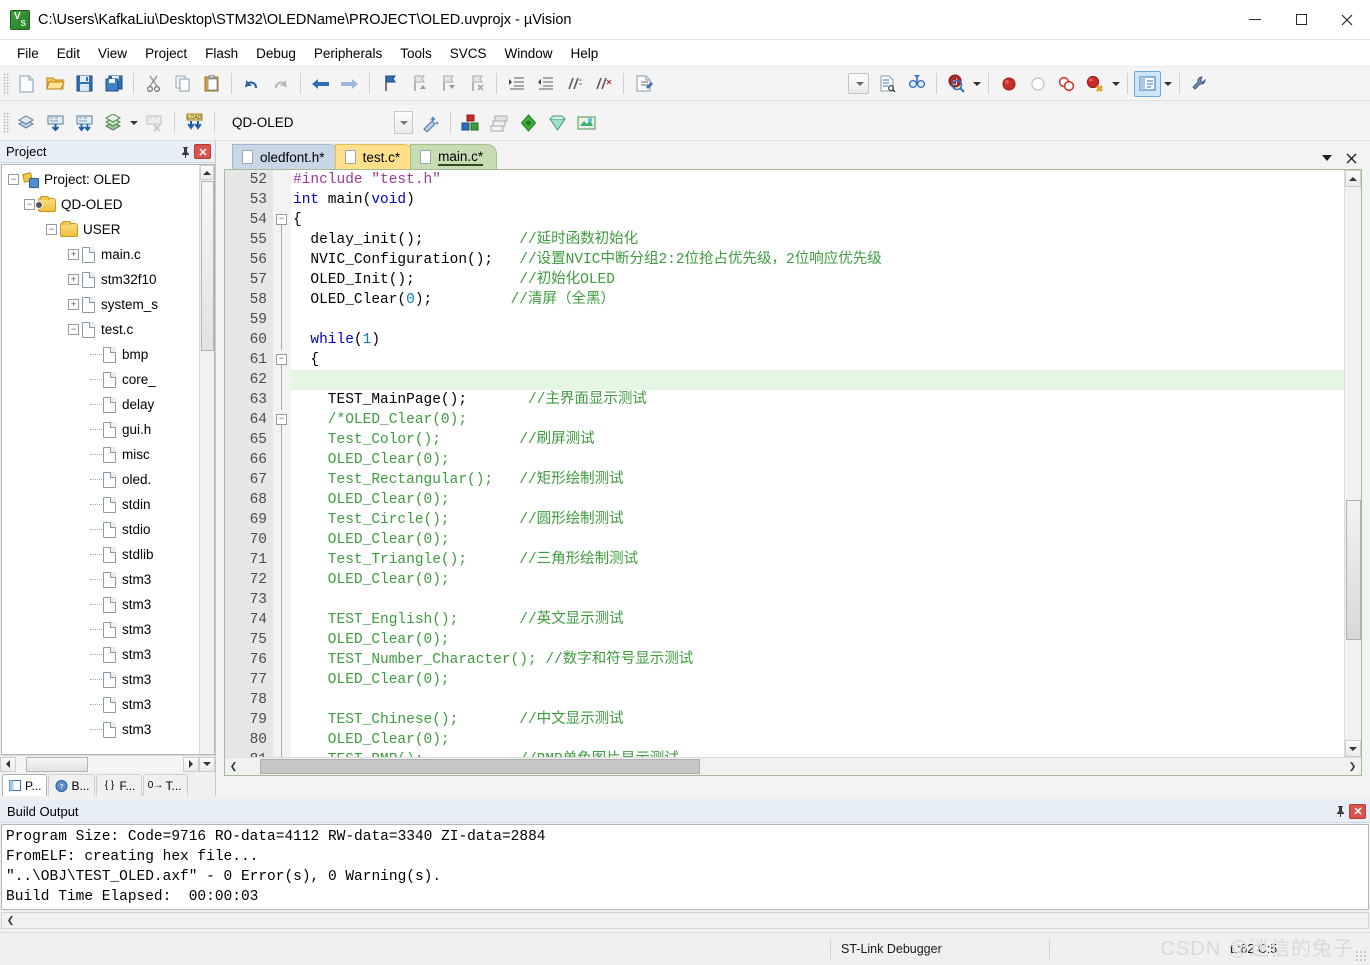 Image resolution: width=1370 pixels, height=965 pixels. I want to click on maximize-button, so click(1301, 20).